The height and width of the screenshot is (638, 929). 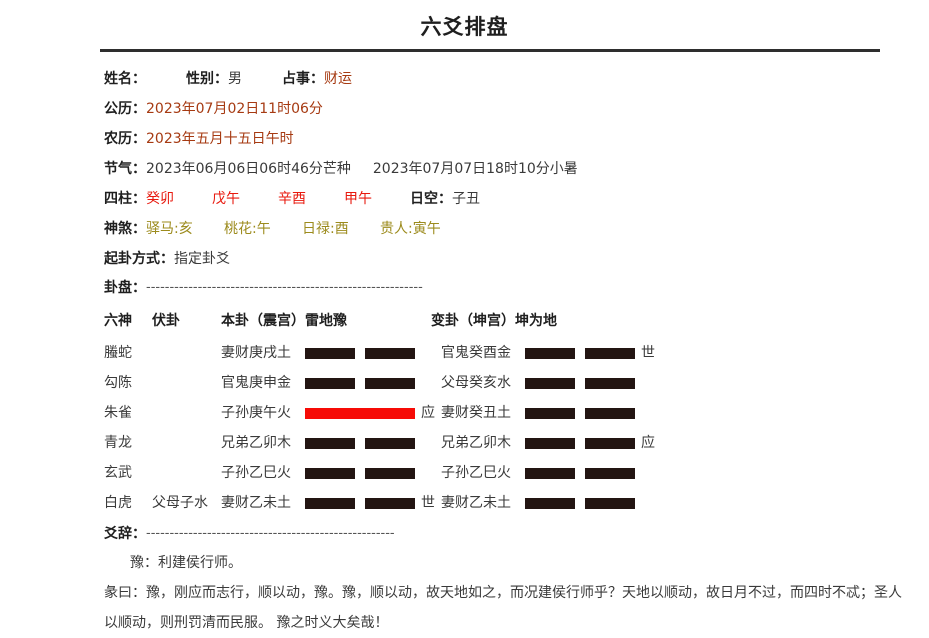 I want to click on ben-gua-cell: 妻财乙未土 世, so click(x=331, y=503).